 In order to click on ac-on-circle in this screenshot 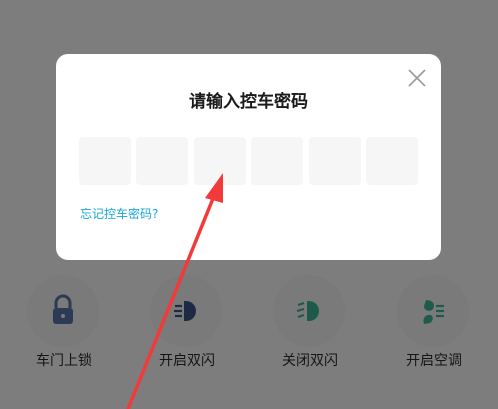, I will do `click(433, 311)`.